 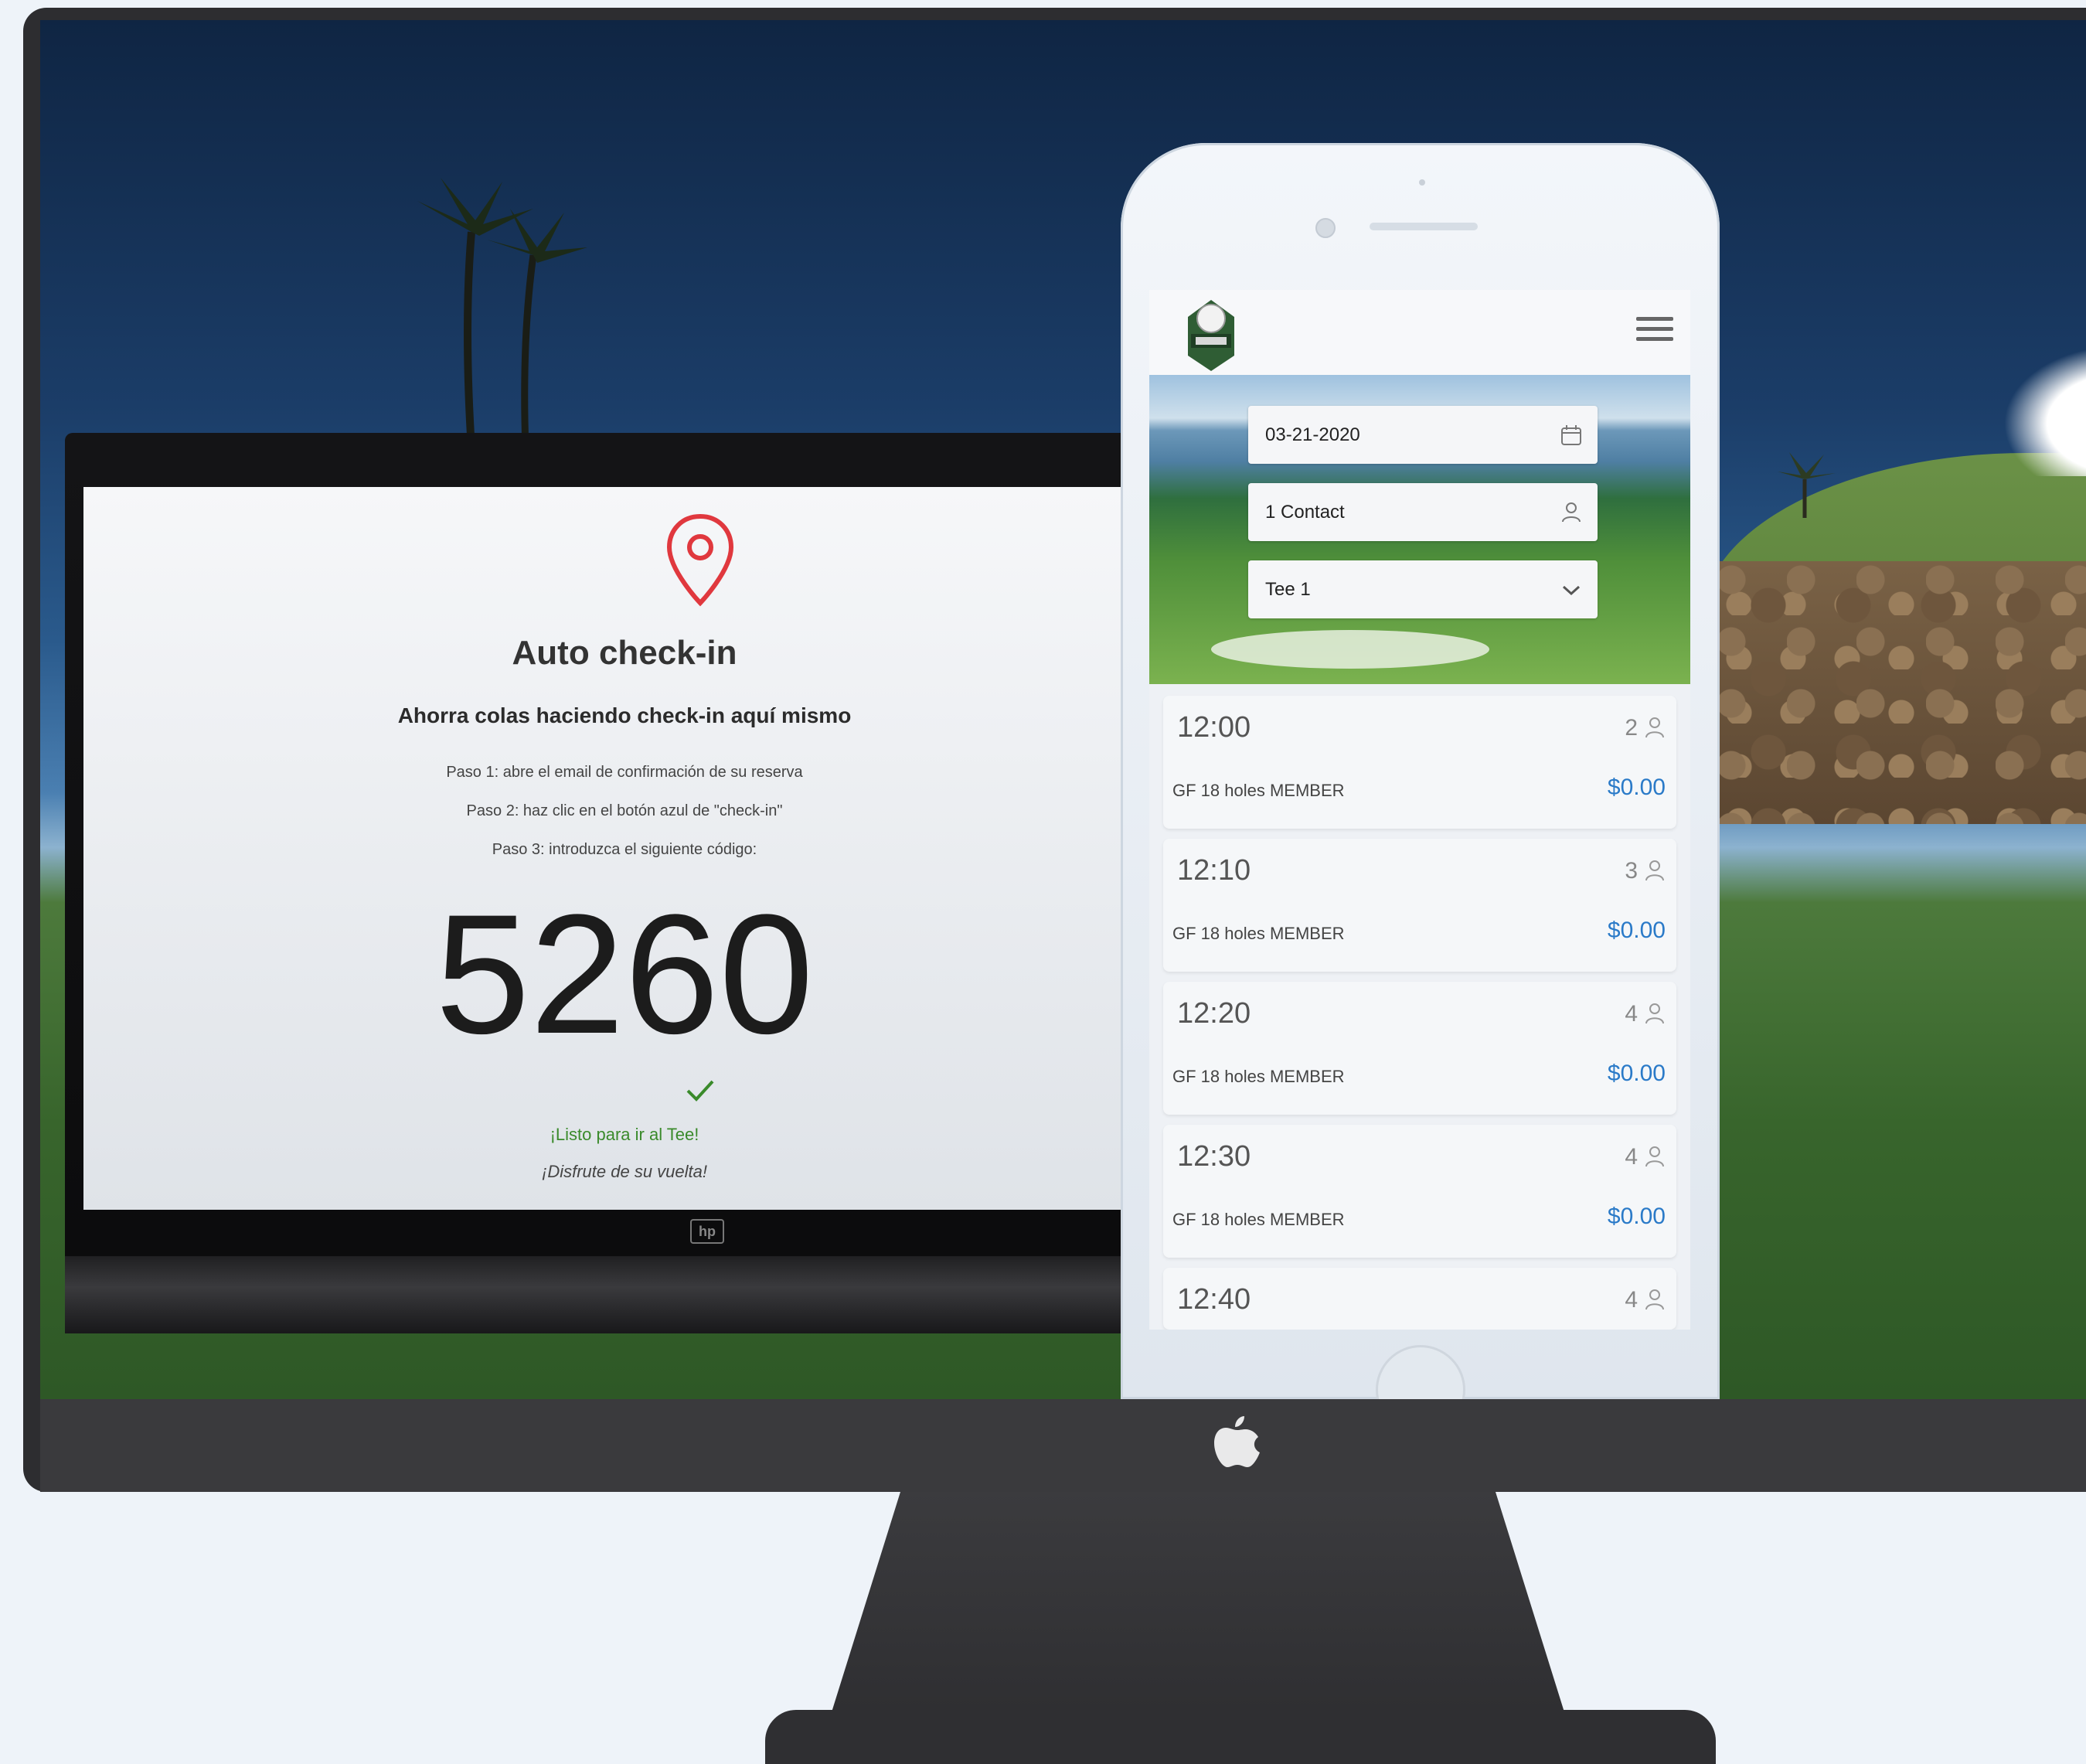 I want to click on golf-club-logo, so click(x=1211, y=334).